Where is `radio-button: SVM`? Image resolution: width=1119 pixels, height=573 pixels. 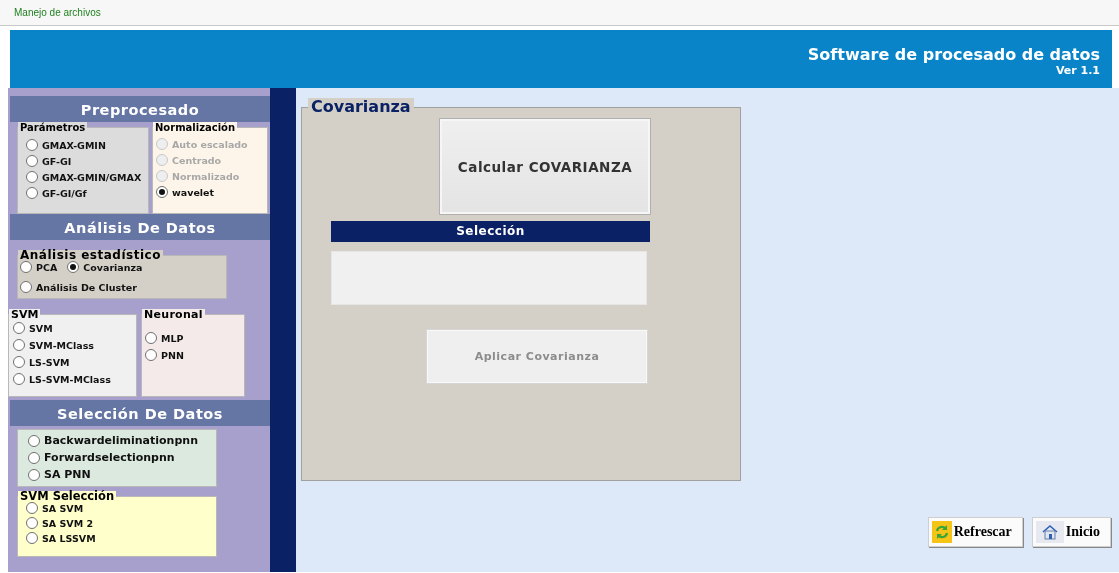
radio-button: SVM is located at coordinates (74, 328).